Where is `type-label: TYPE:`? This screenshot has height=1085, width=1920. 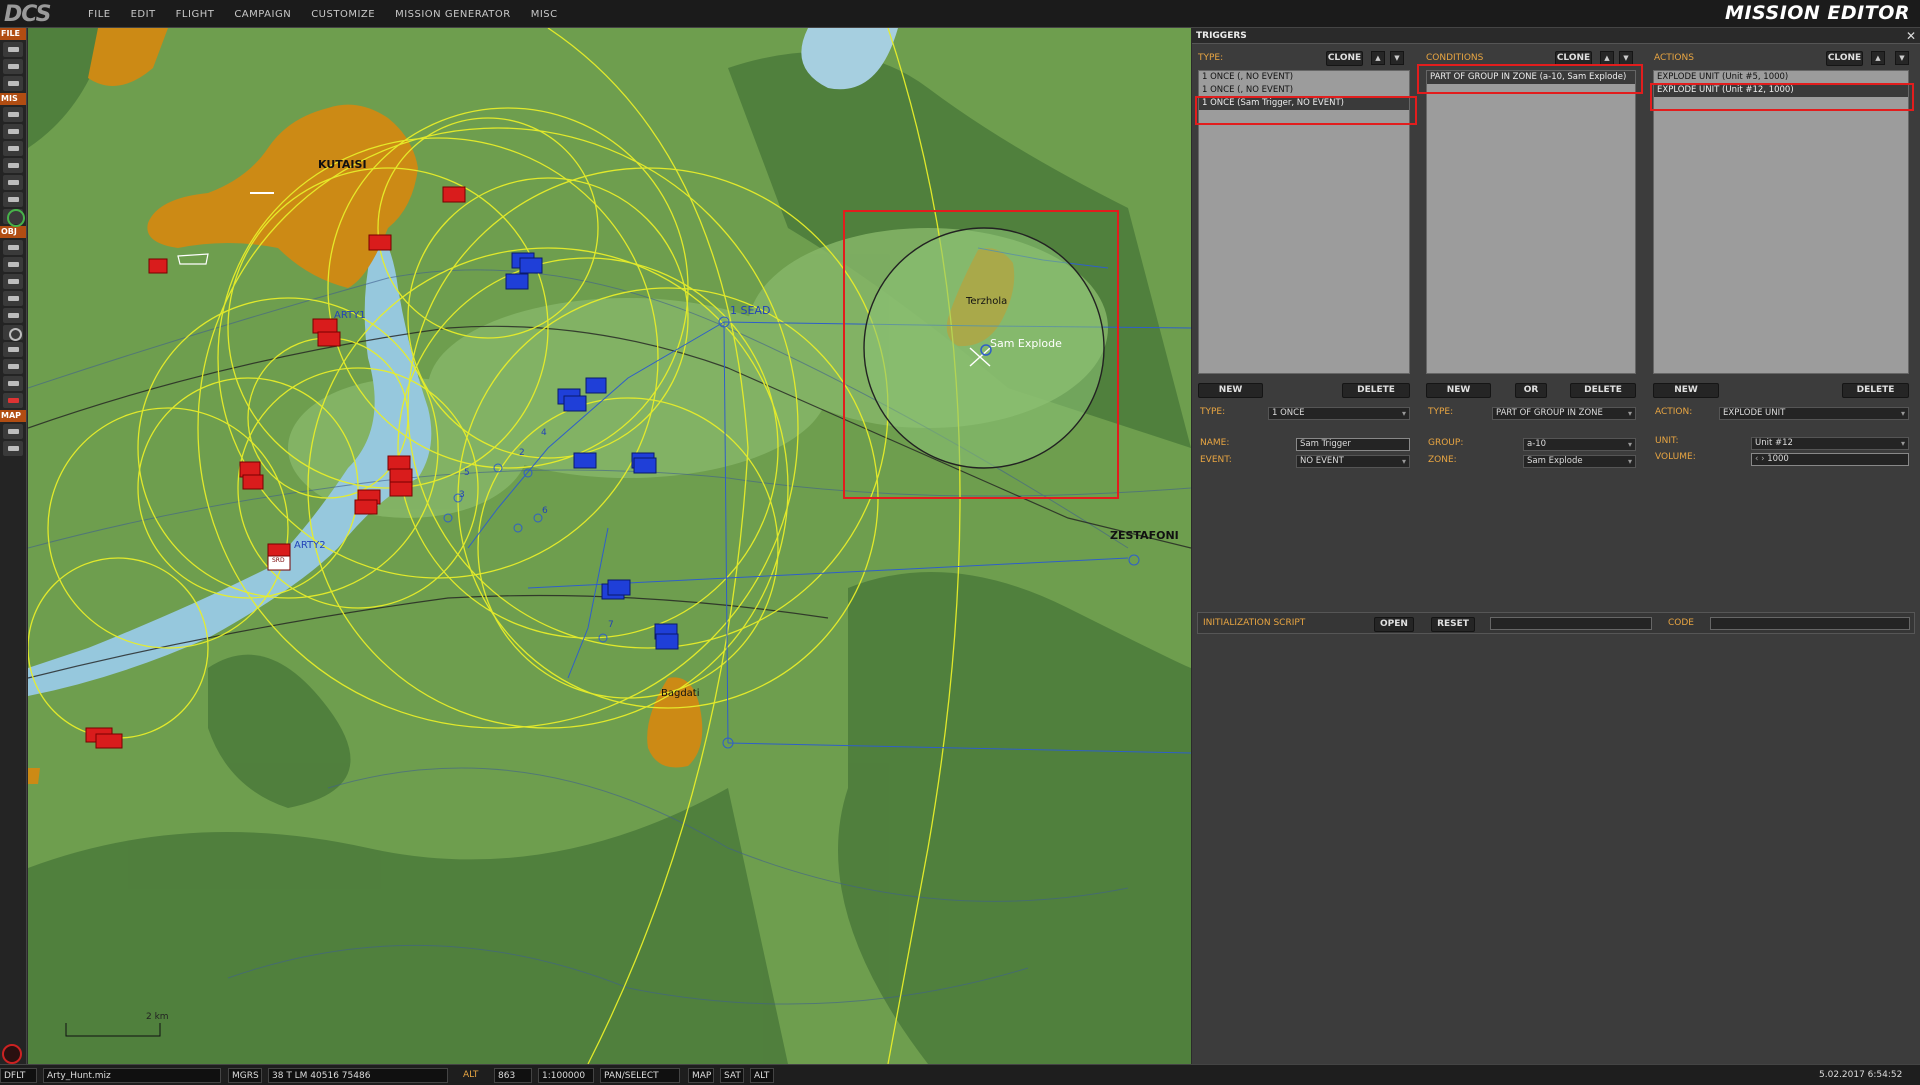 type-label: TYPE: is located at coordinates (1213, 412).